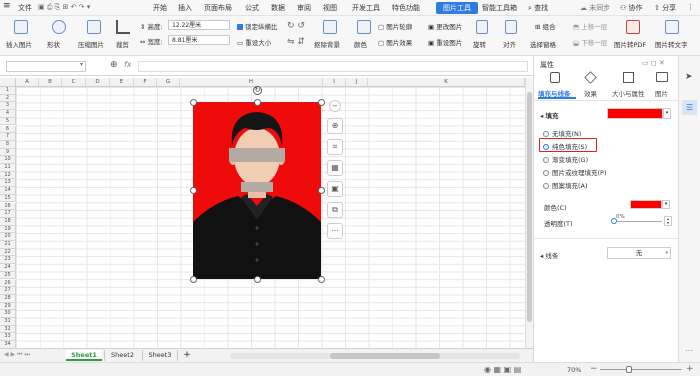 This screenshot has width=700, height=376. Describe the element at coordinates (252, 8) in the screenshot. I see `menu-formula: 公式` at that location.